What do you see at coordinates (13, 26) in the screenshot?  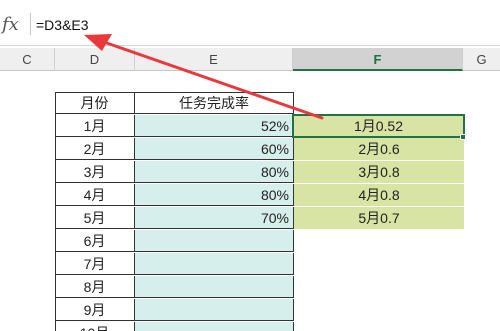 I see `fx-icon: fx` at bounding box center [13, 26].